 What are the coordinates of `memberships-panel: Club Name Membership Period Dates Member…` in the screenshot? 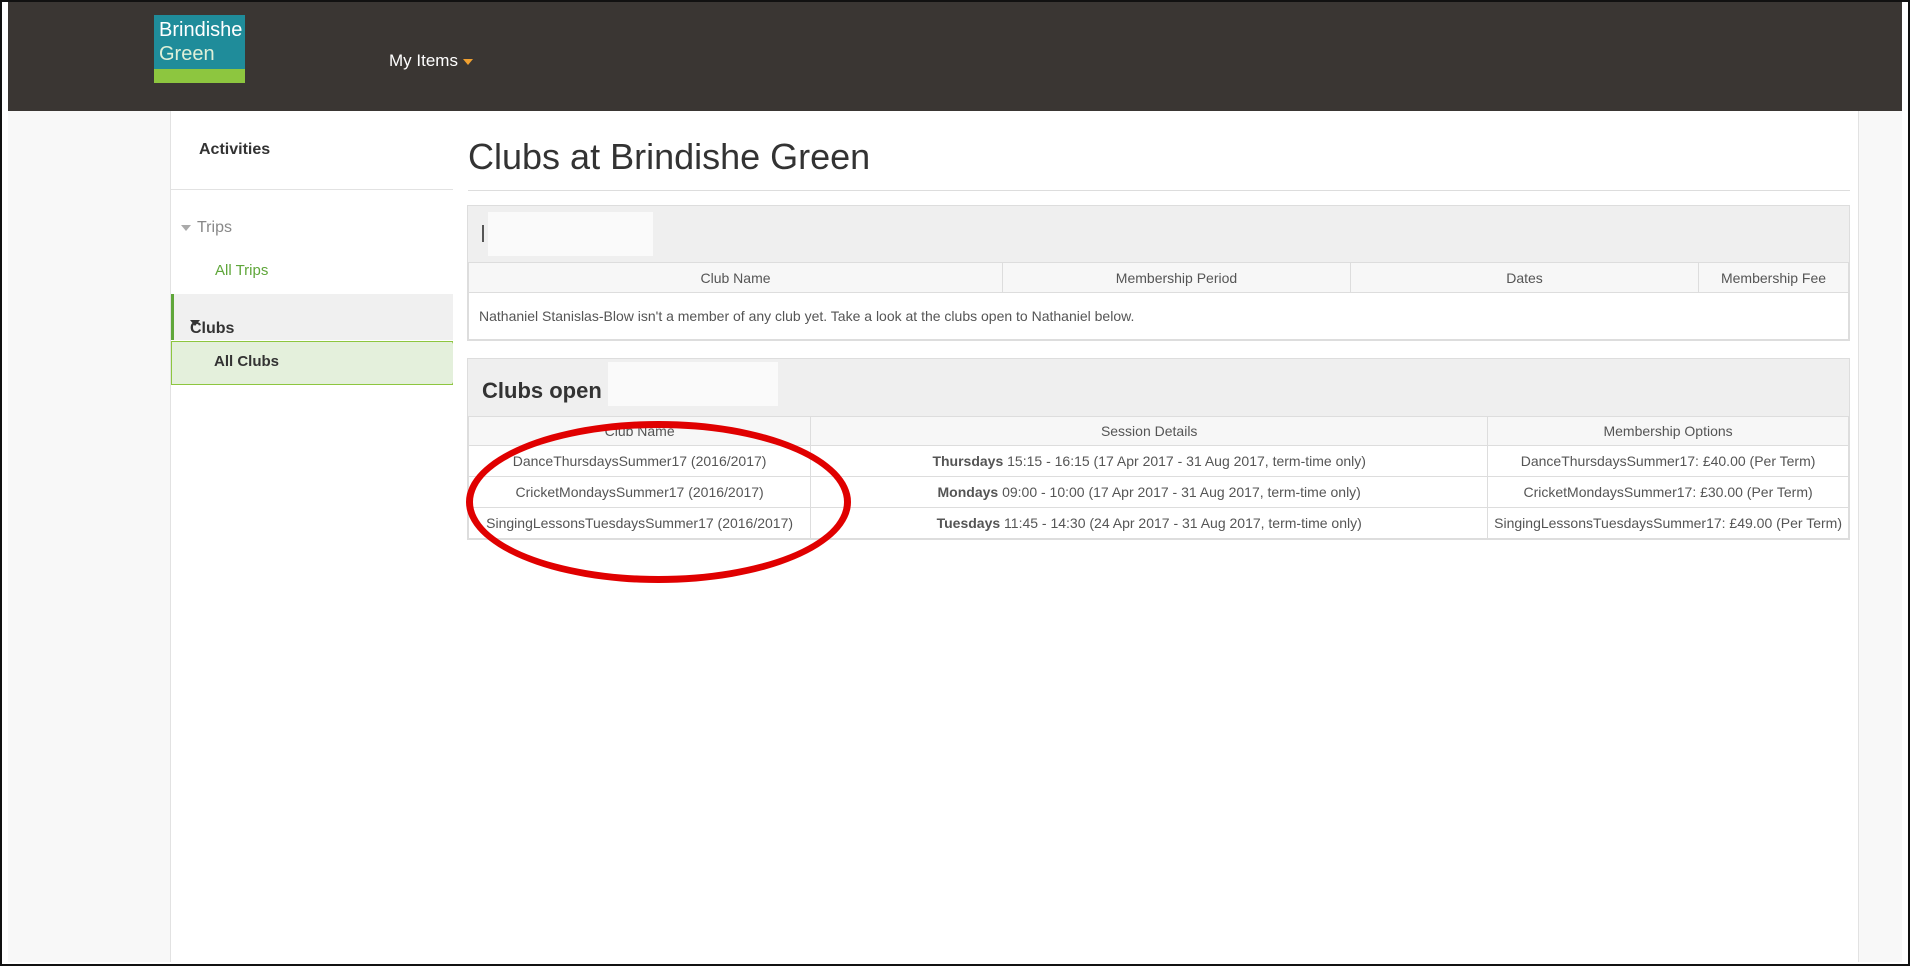 It's located at (1158, 273).